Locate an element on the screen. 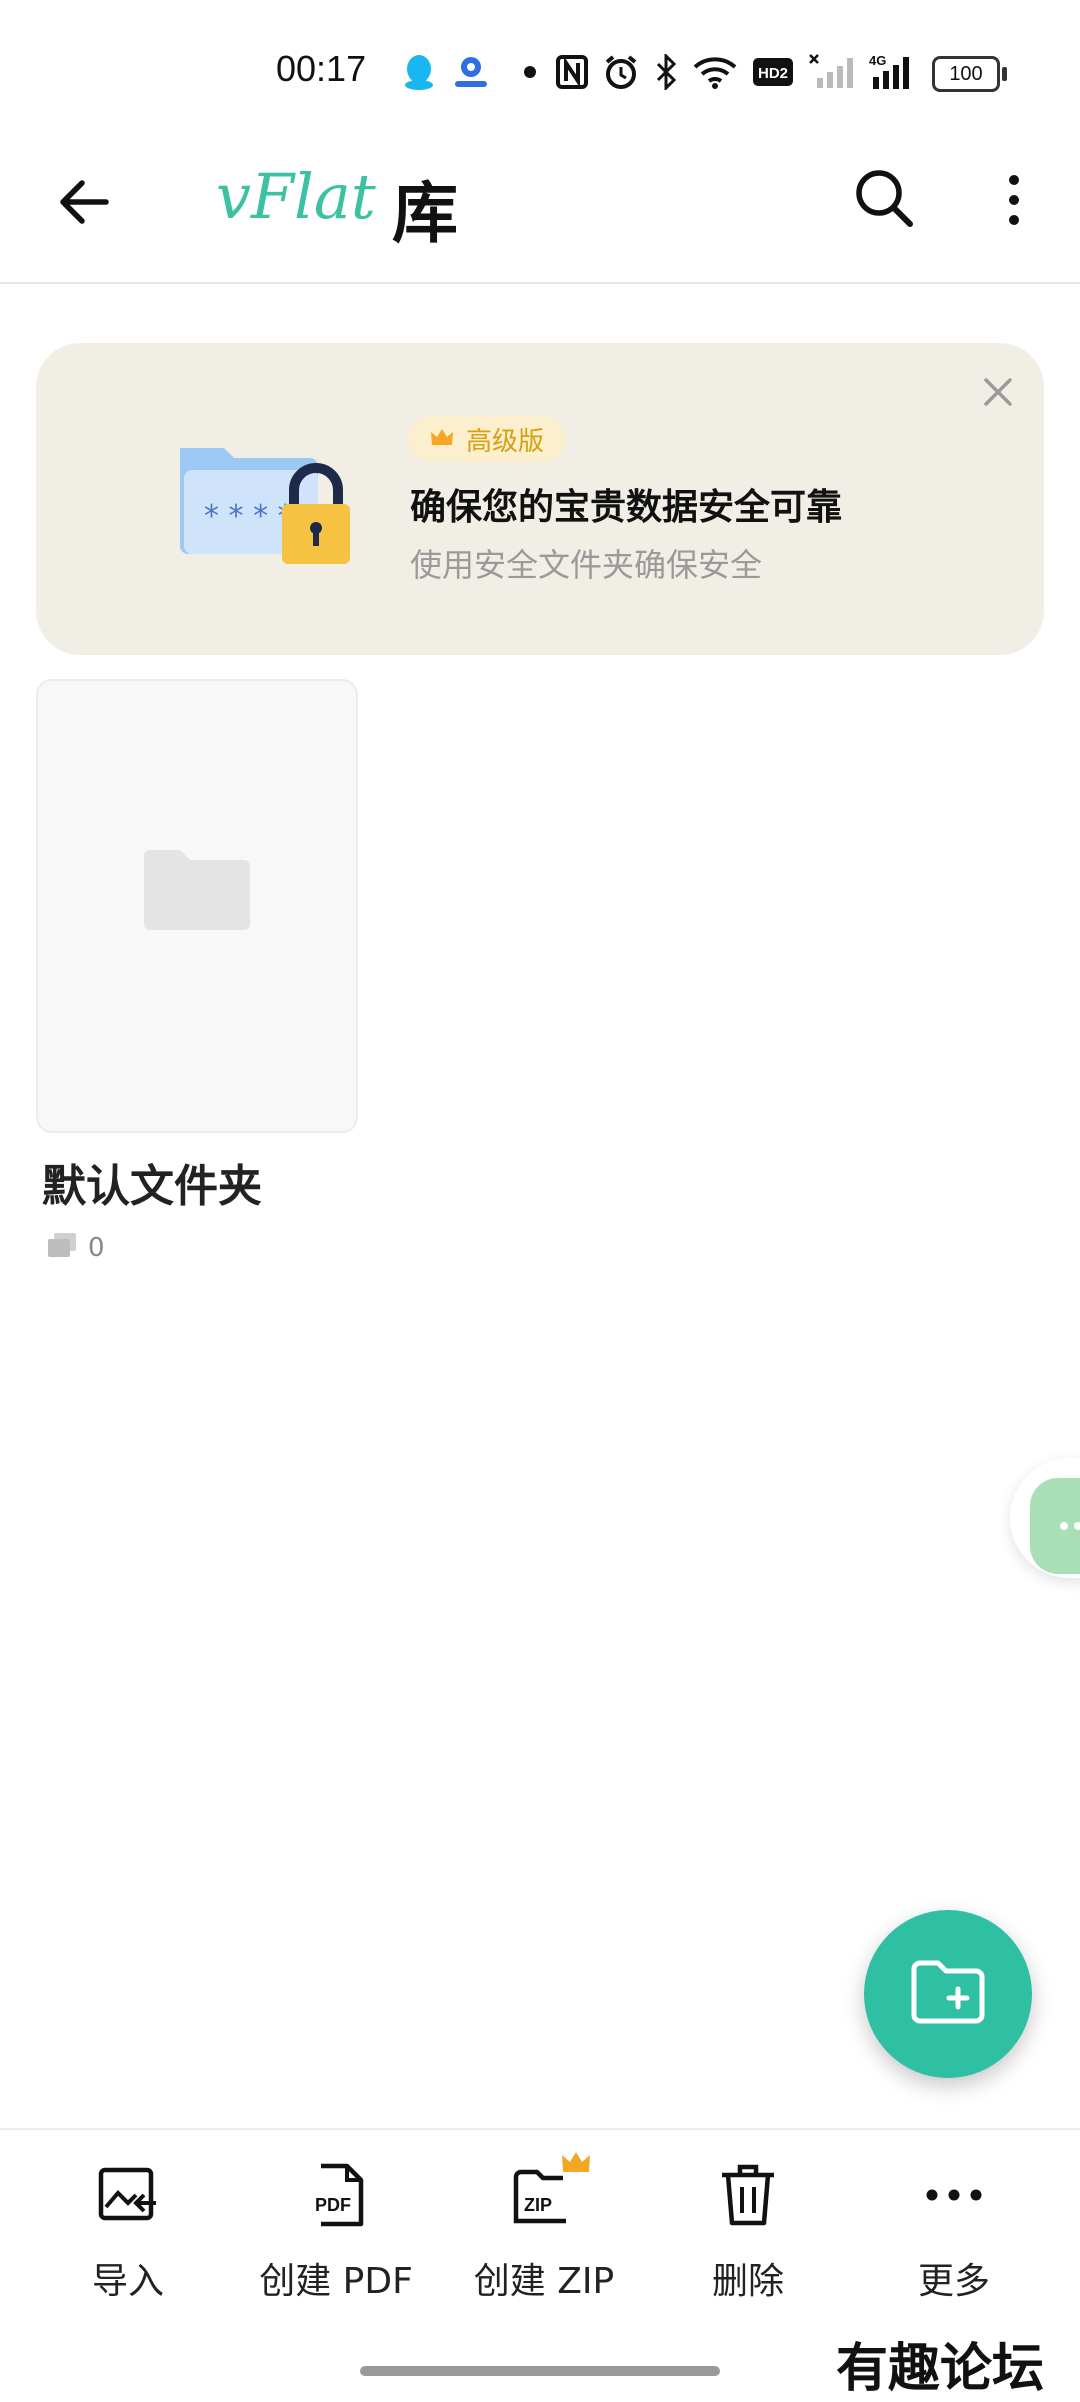 The width and height of the screenshot is (1080, 2402). watermark-text: 有趣论坛 is located at coordinates (940, 2368).